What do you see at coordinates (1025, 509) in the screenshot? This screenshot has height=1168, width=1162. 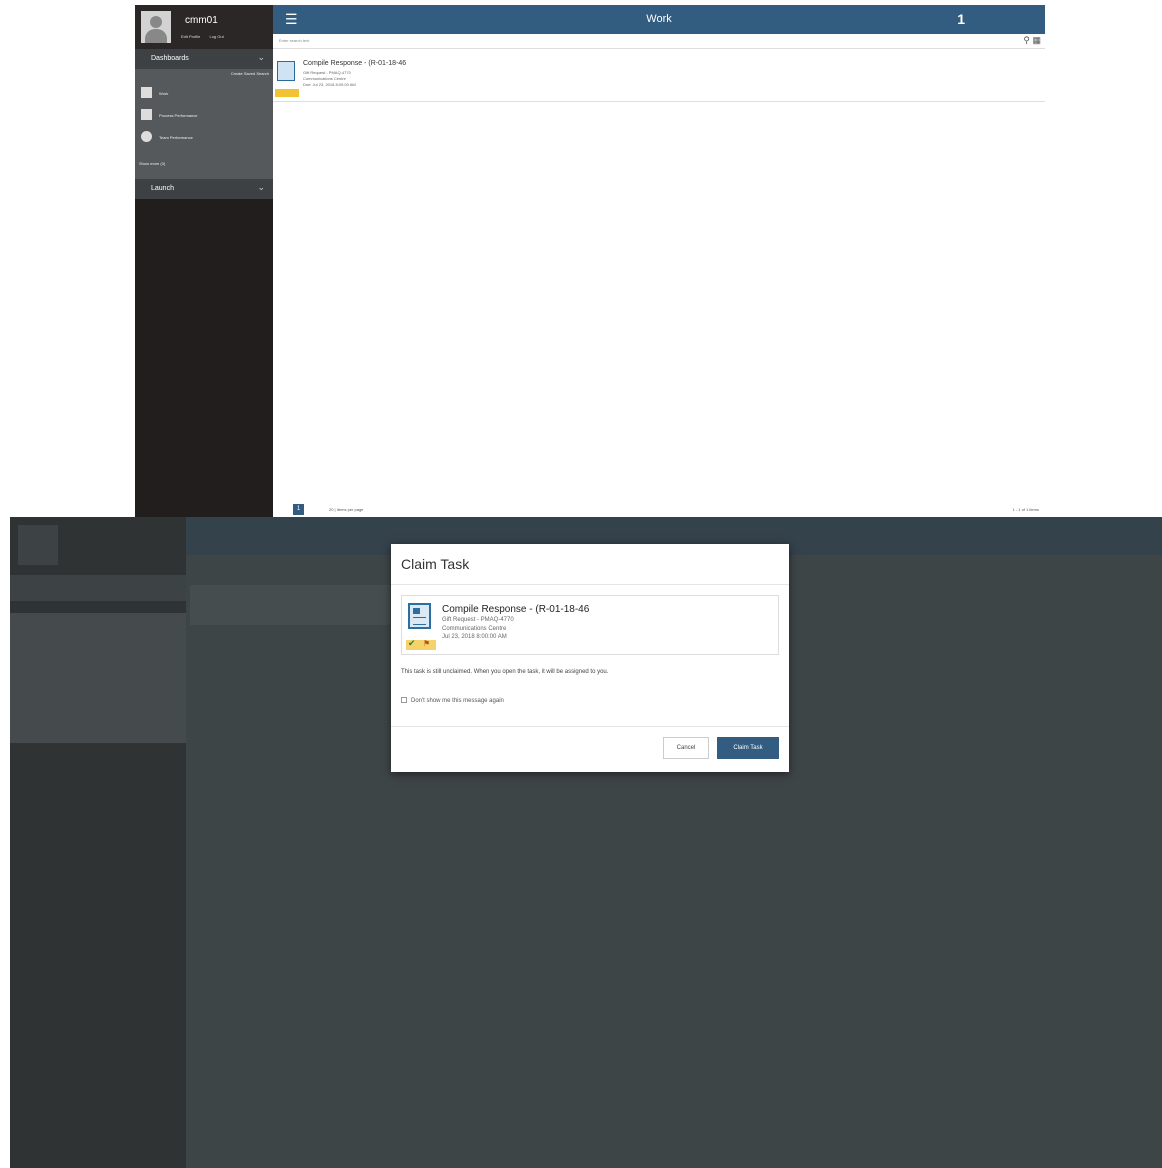 I see `items-range: 1 - 1 of 1 items` at bounding box center [1025, 509].